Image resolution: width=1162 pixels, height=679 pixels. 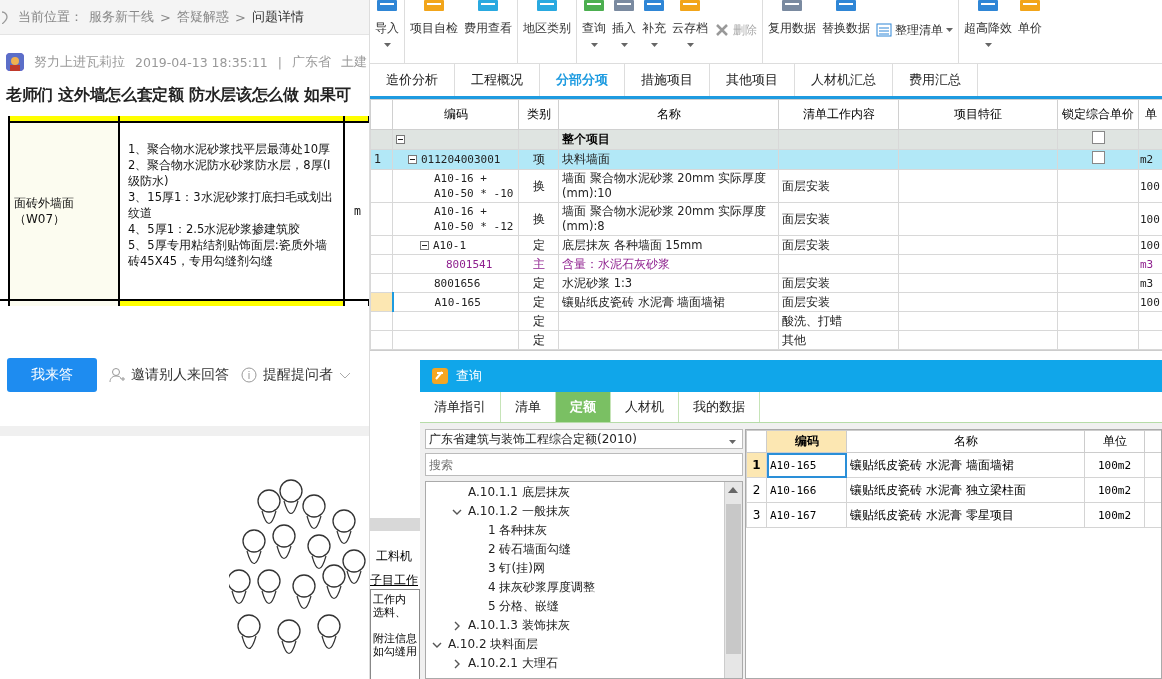 I want to click on table-cell: 整个项目, so click(x=586, y=139).